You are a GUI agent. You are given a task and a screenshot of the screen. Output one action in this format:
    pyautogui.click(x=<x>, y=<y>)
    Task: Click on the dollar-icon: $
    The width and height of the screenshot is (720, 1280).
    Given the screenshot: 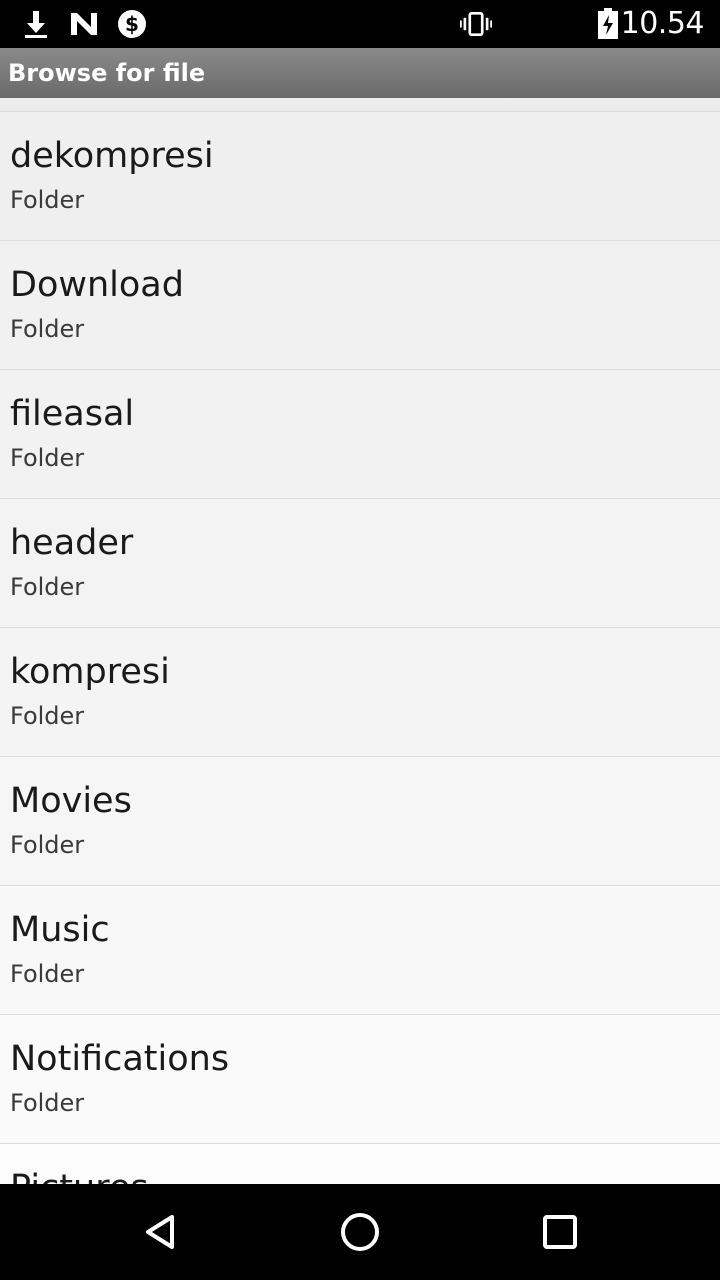 What is the action you would take?
    pyautogui.click(x=132, y=24)
    